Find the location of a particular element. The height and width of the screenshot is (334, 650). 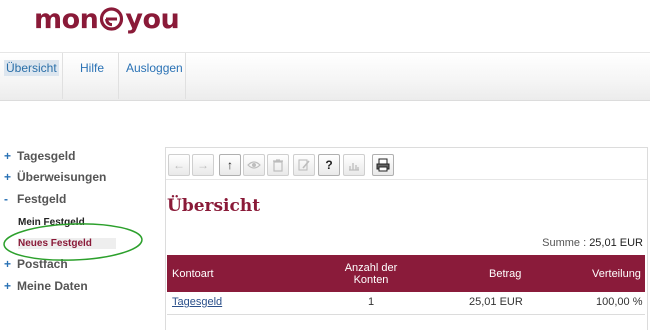

column-header-anzahl-line2: Konten is located at coordinates (371, 279).